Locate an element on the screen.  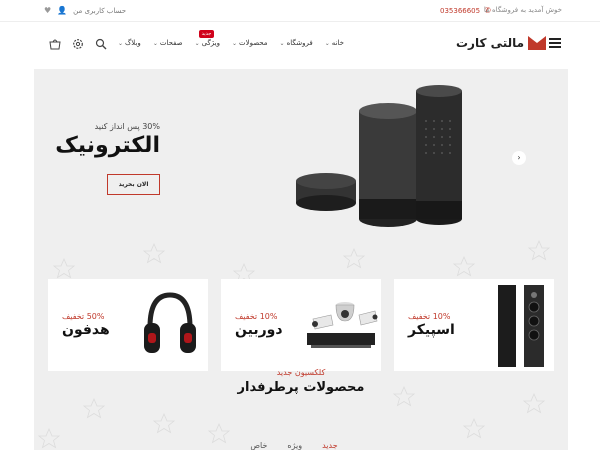
nav-item-shop: فروشگاه⌄ is located at coordinates (296, 43).